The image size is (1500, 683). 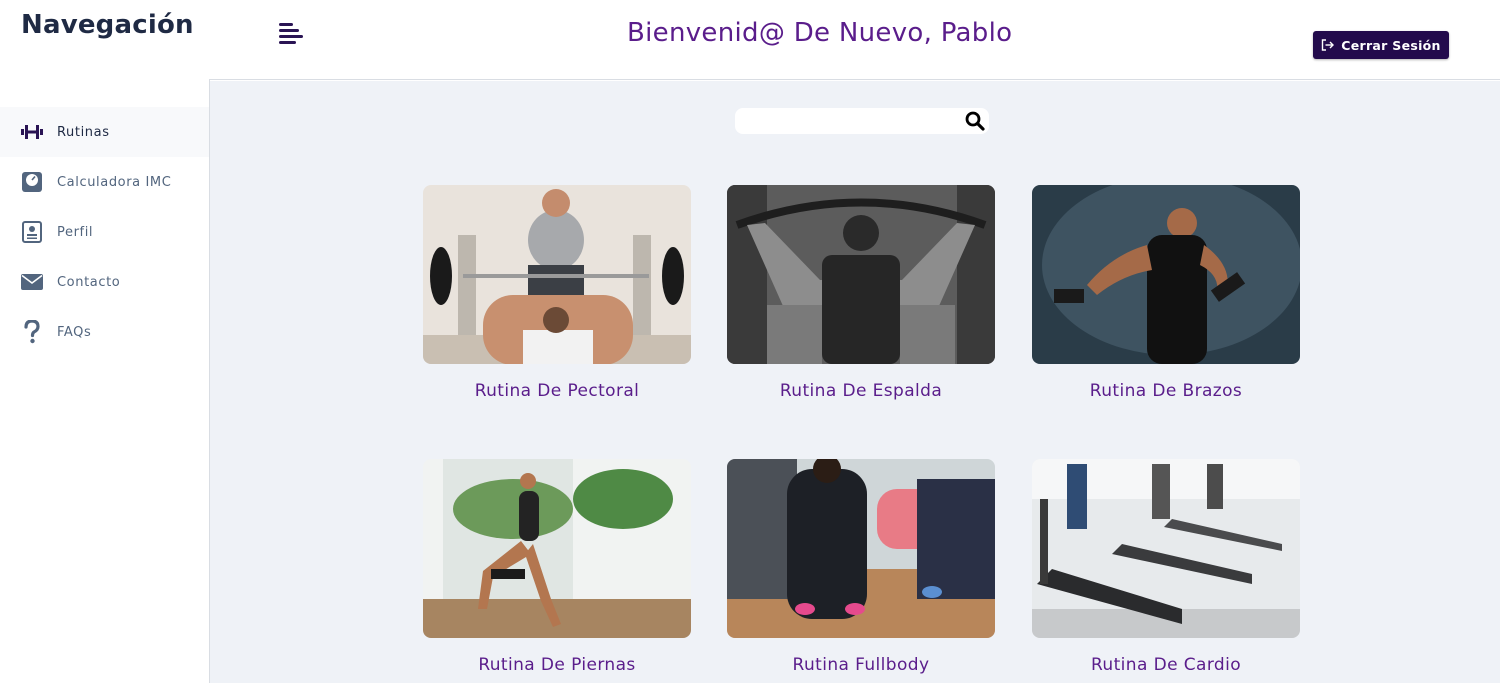 What do you see at coordinates (975, 121) in the screenshot?
I see `search-icon` at bounding box center [975, 121].